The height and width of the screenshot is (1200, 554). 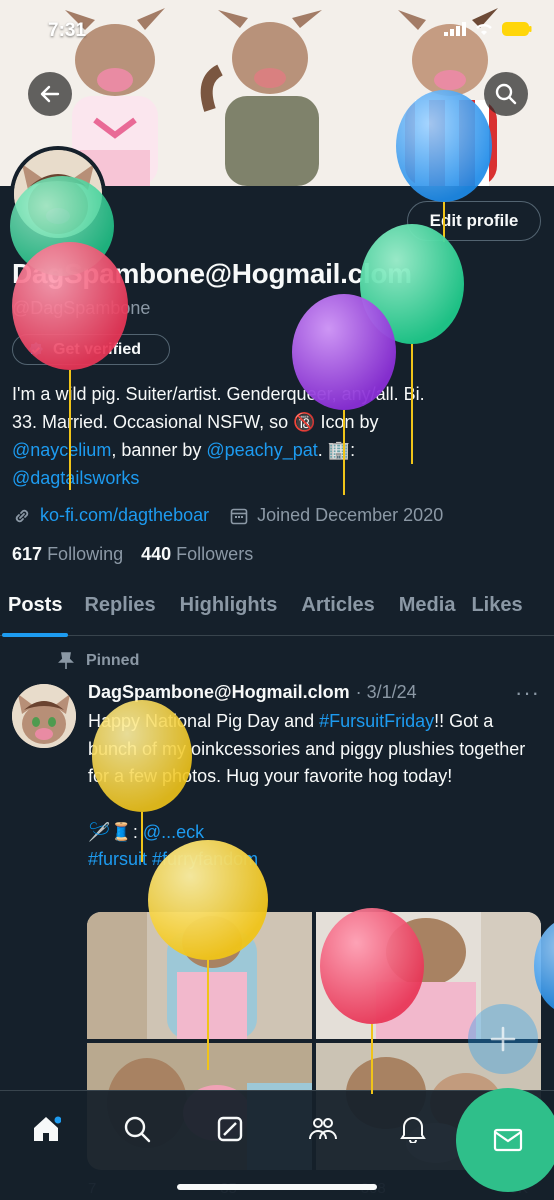 I want to click on bell-icon, so click(x=413, y=1130).